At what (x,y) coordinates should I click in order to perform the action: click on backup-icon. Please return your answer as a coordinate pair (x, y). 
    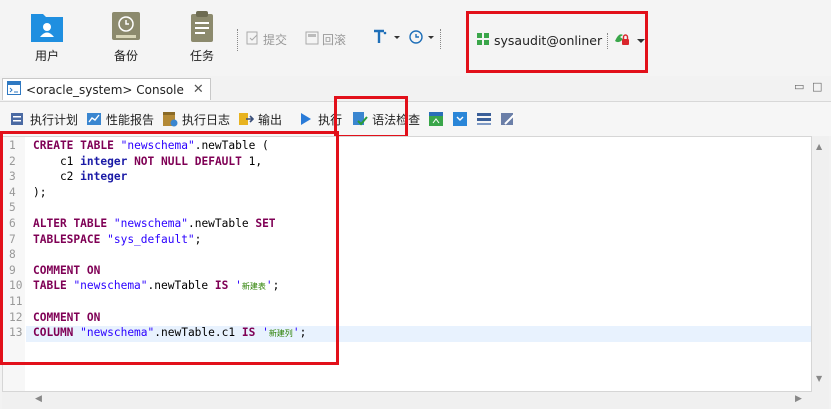
    Looking at the image, I should click on (126, 26).